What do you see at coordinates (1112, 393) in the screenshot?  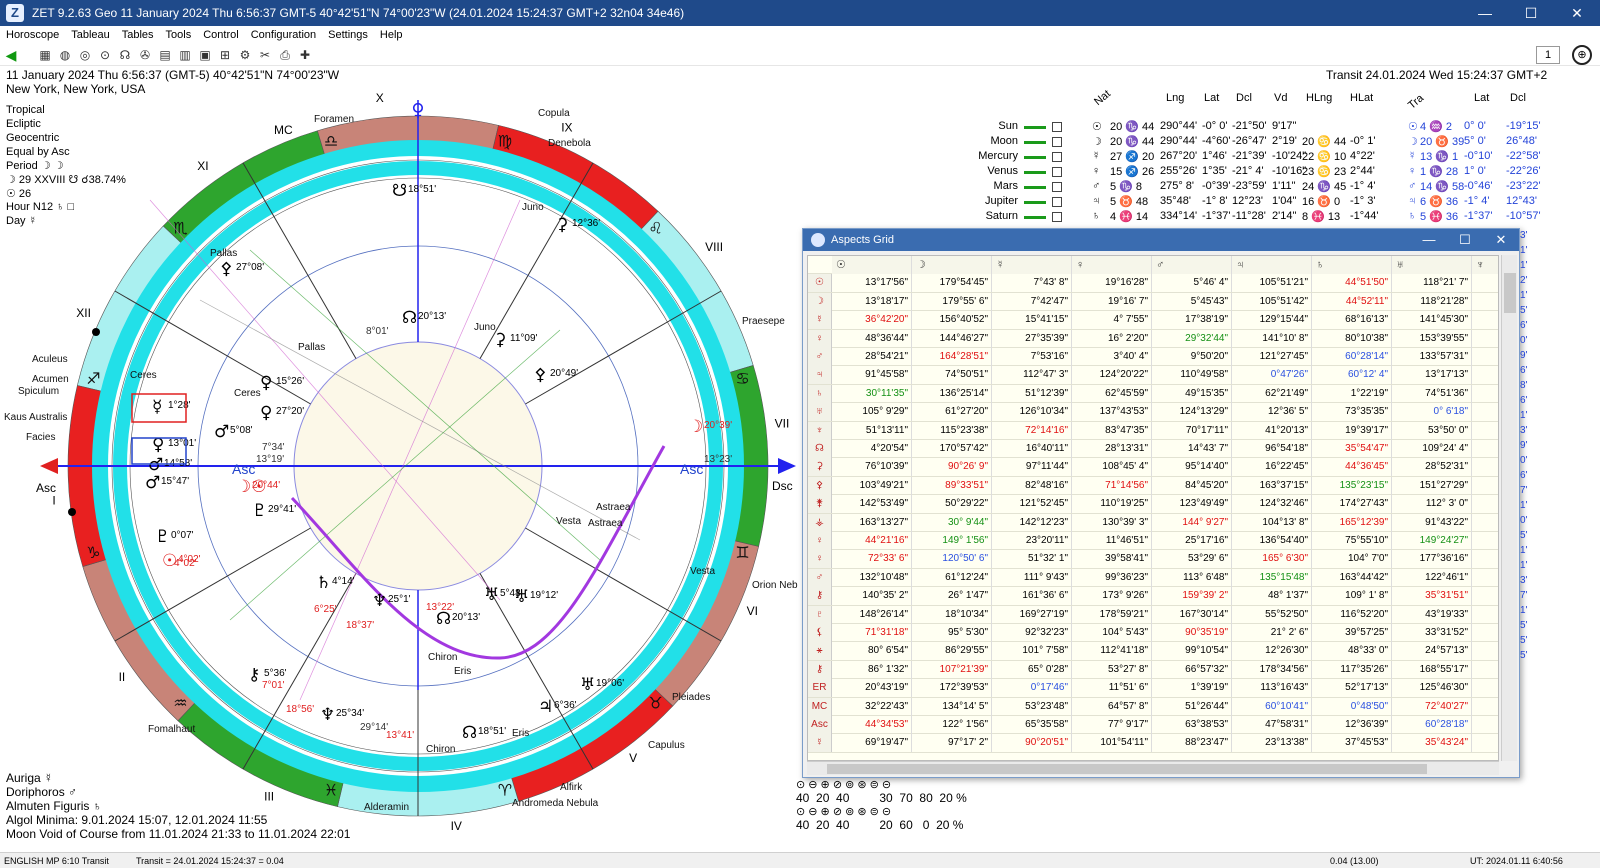 I see `aspects-cell: 62°45'59"` at bounding box center [1112, 393].